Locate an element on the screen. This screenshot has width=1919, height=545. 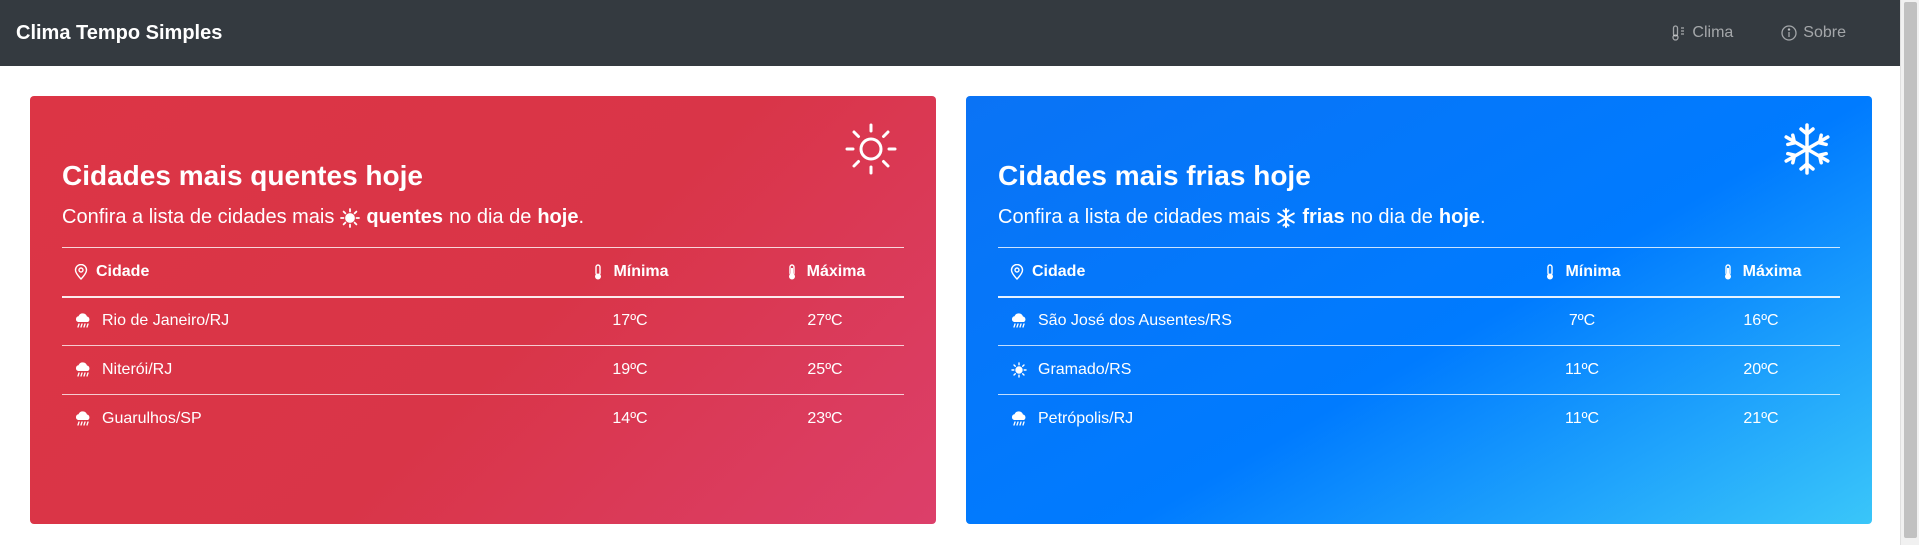
city-name: Guarulhos/SP is located at coordinates (152, 419).